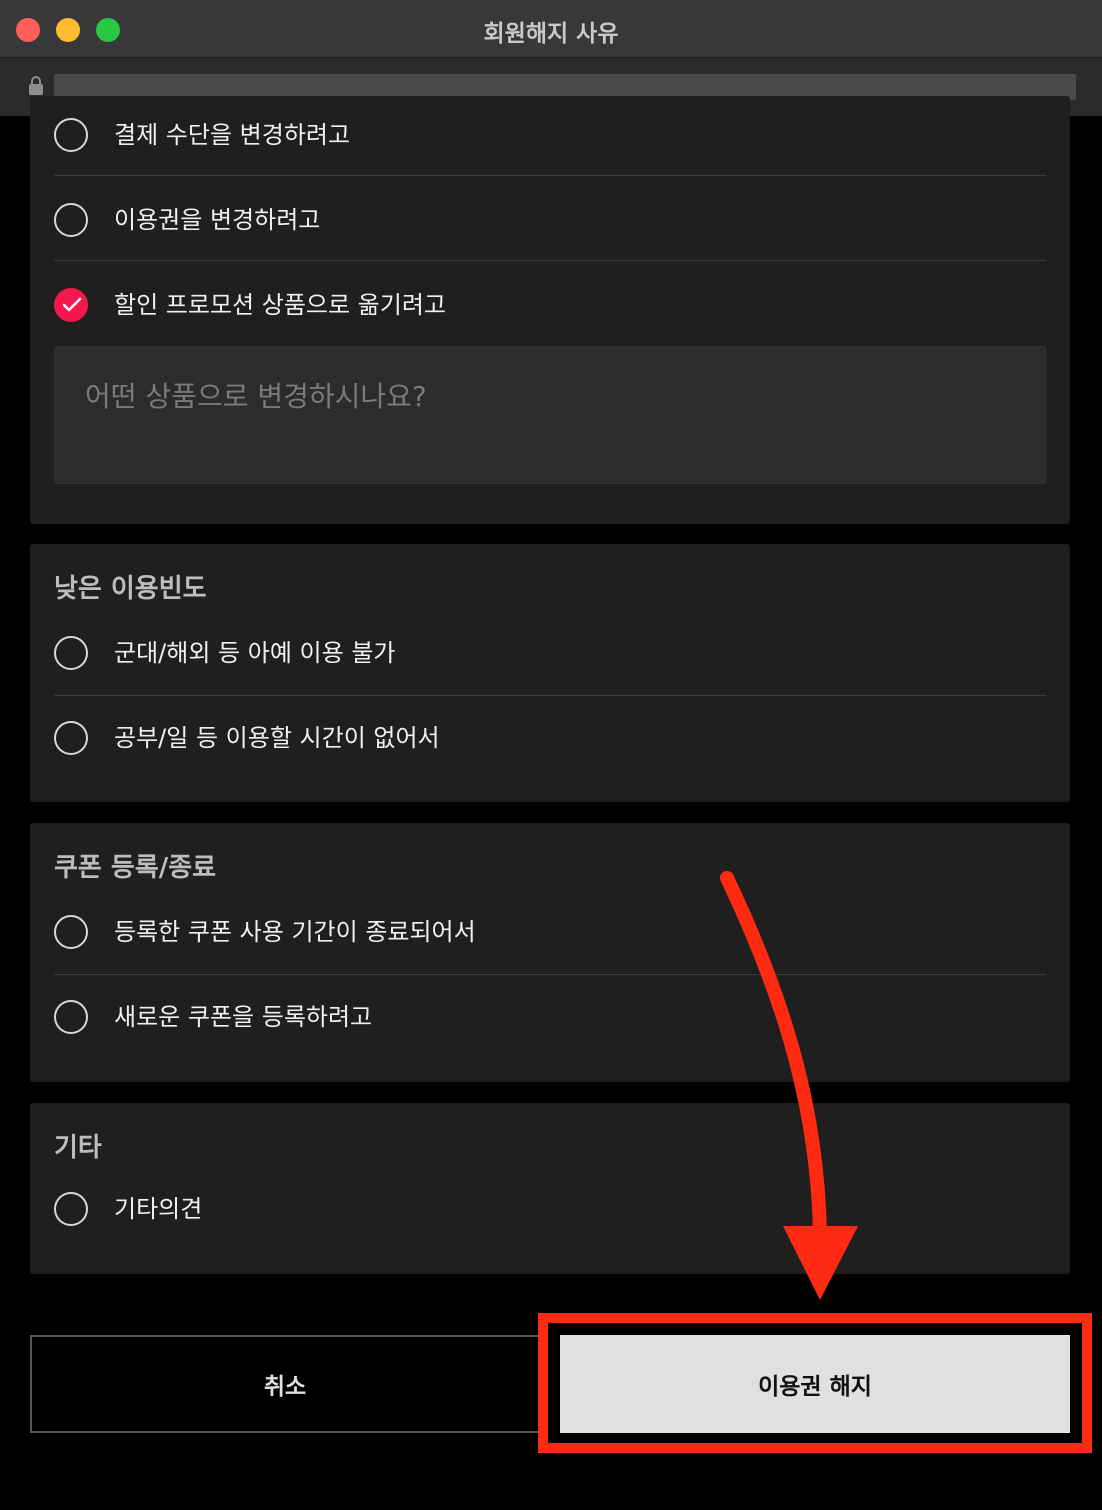  What do you see at coordinates (243, 1017) in the screenshot?
I see `reason-label: 새로운 쿠폰을 등록하려고` at bounding box center [243, 1017].